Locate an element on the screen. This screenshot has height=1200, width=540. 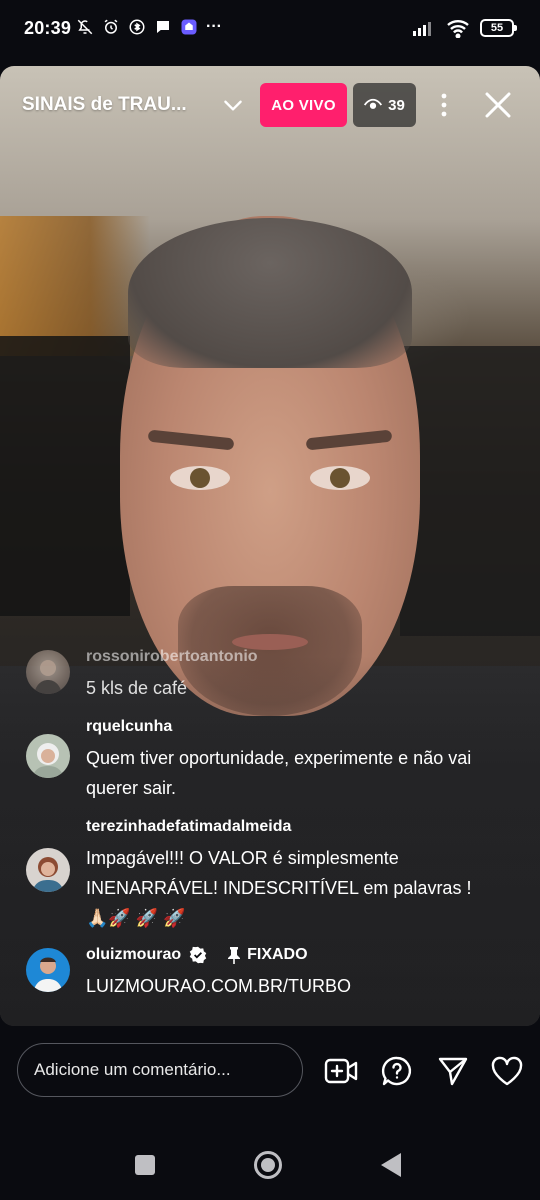
verified-icon is located at coordinates (198, 955).